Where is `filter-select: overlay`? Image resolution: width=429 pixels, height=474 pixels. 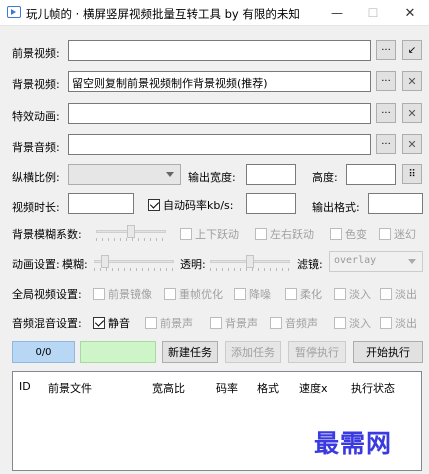
filter-select: overlay is located at coordinates (376, 261).